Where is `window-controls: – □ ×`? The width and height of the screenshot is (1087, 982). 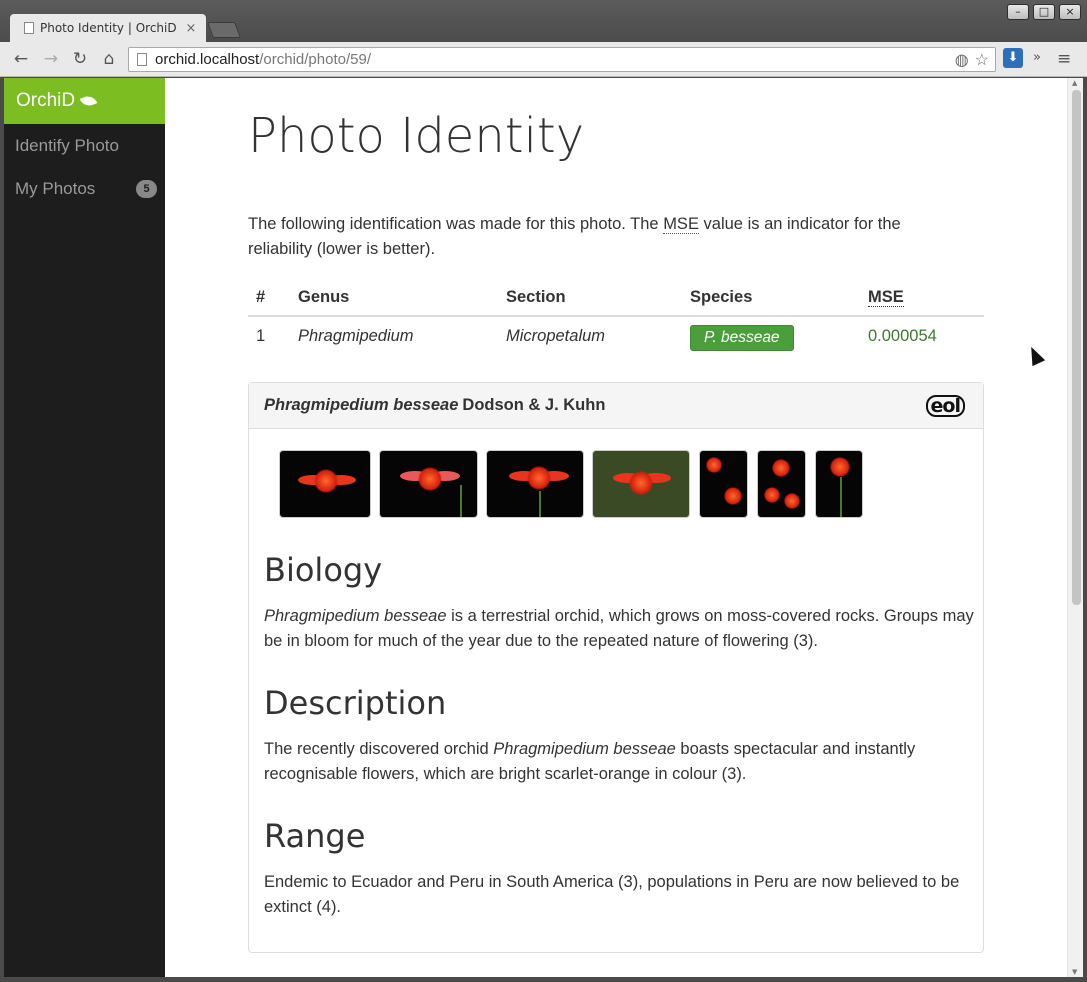 window-controls: – □ × is located at coordinates (1044, 12).